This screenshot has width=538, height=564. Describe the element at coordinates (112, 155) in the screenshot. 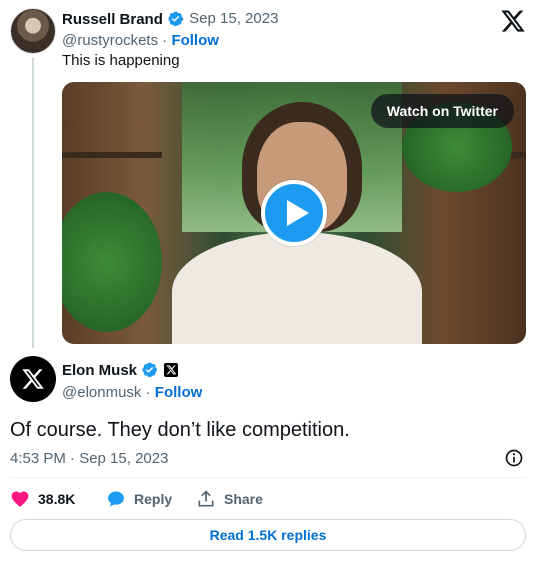

I see `video-shelf-left` at that location.